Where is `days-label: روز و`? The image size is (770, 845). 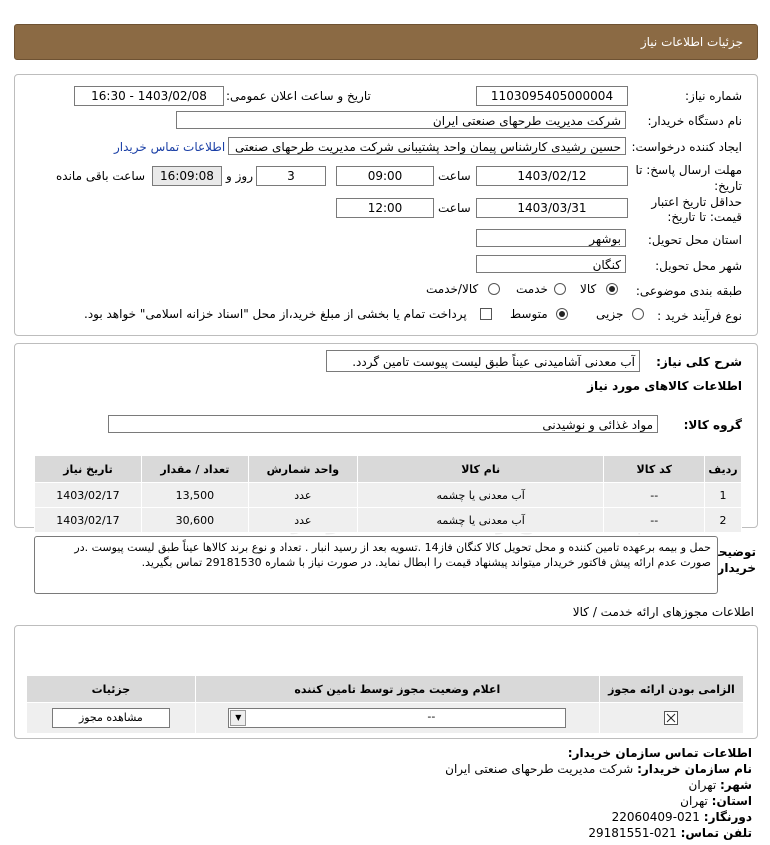 days-label: روز و is located at coordinates (239, 176).